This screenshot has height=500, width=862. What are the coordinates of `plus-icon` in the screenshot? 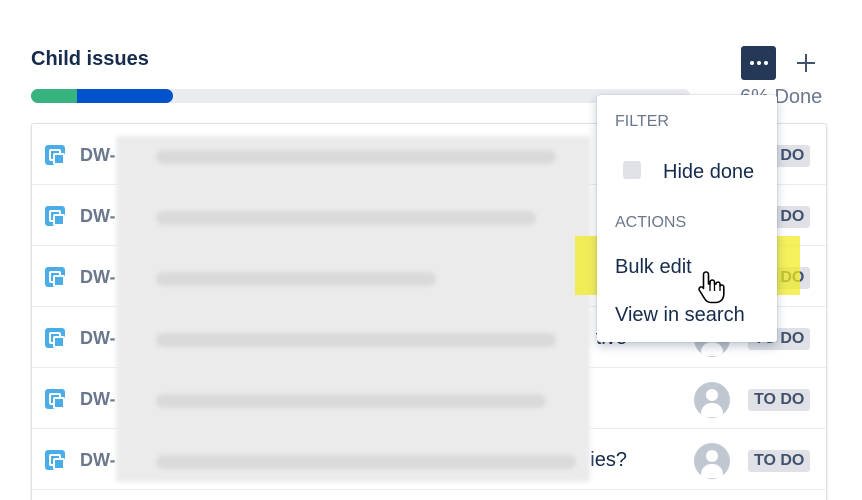 It's located at (806, 63).